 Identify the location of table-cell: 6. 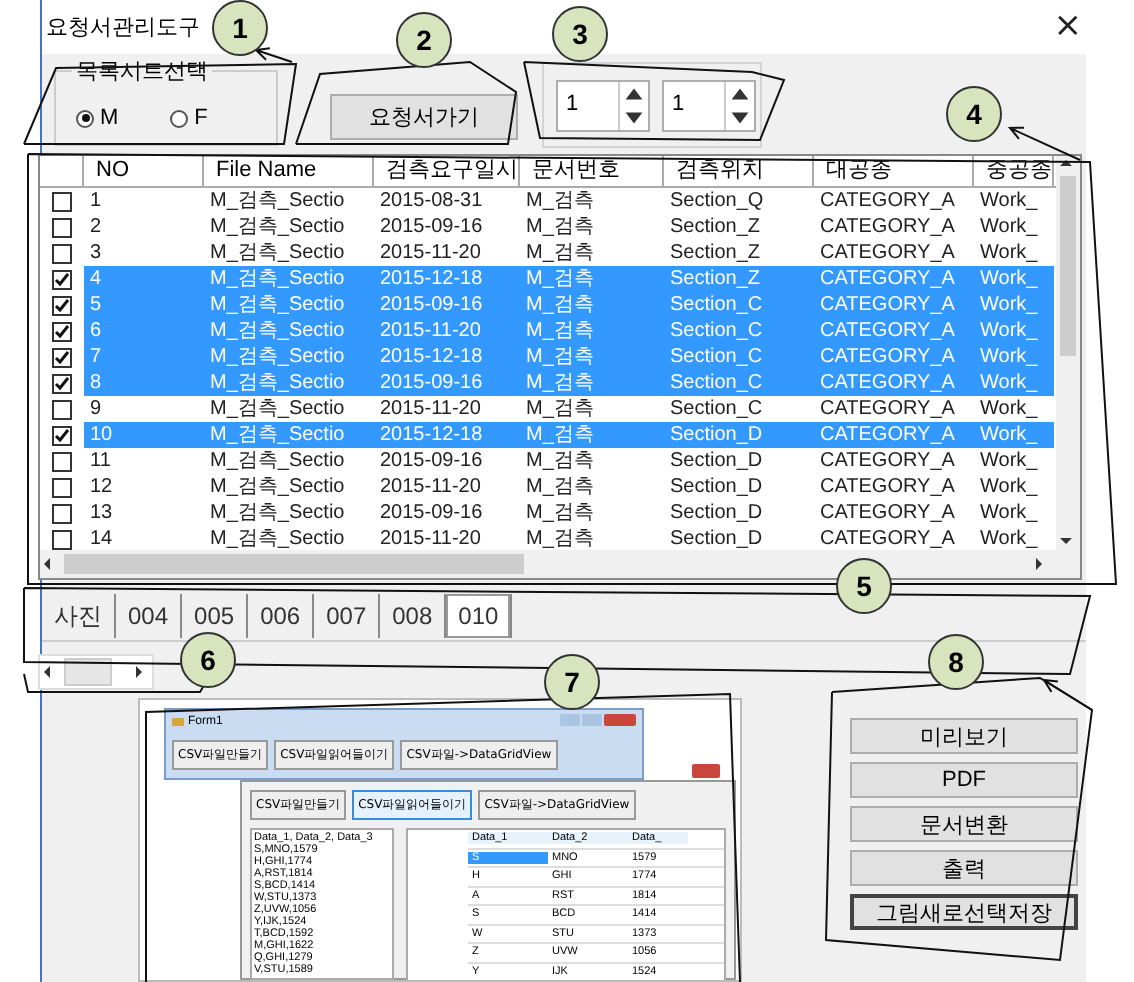
(144, 331).